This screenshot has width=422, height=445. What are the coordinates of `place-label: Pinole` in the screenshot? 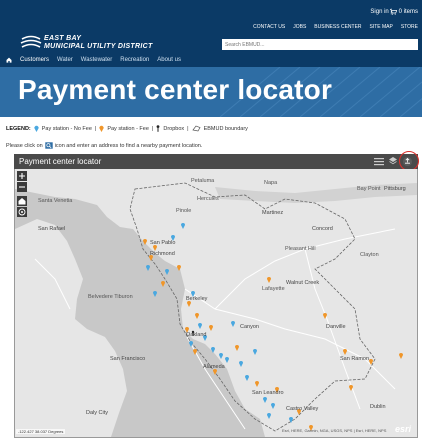 It's located at (184, 211).